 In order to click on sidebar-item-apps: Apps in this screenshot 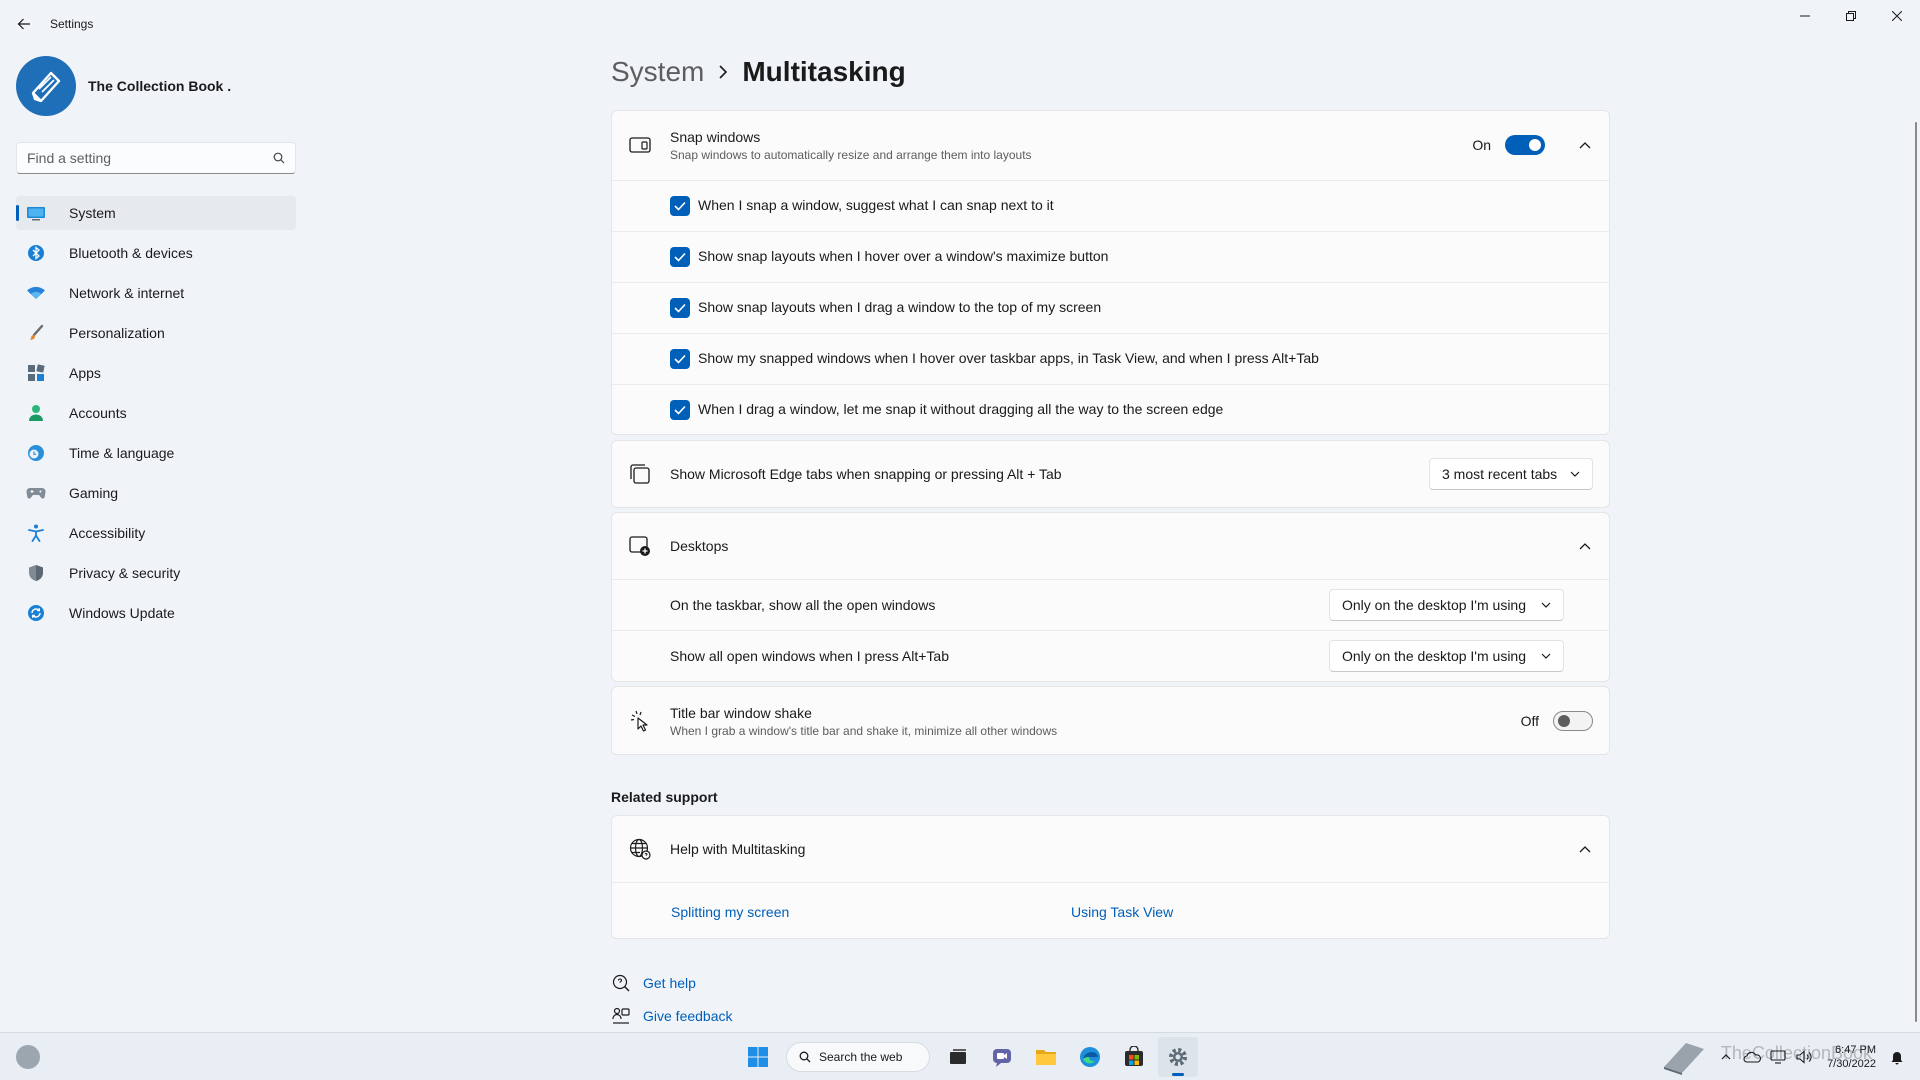, I will do `click(156, 373)`.